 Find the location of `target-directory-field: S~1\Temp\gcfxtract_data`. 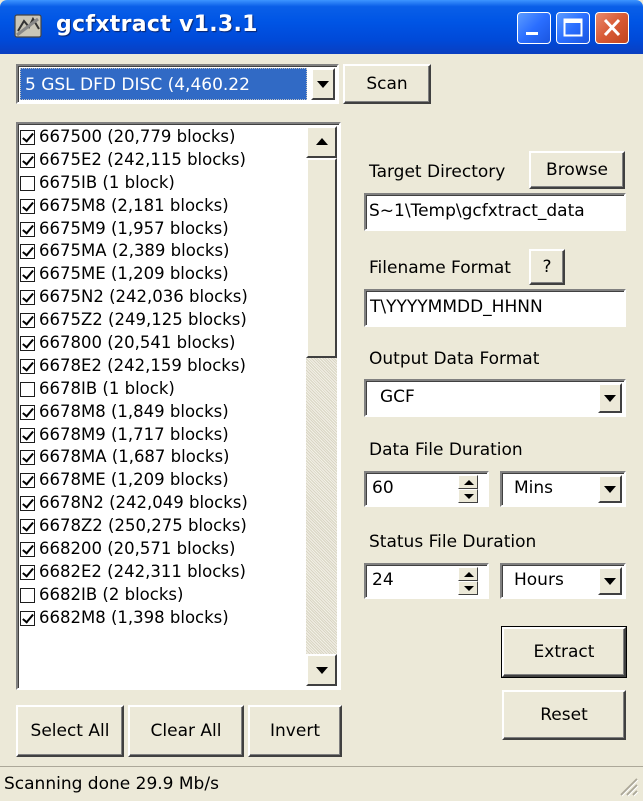

target-directory-field: S~1\Temp\gcfxtract_data is located at coordinates (495, 212).